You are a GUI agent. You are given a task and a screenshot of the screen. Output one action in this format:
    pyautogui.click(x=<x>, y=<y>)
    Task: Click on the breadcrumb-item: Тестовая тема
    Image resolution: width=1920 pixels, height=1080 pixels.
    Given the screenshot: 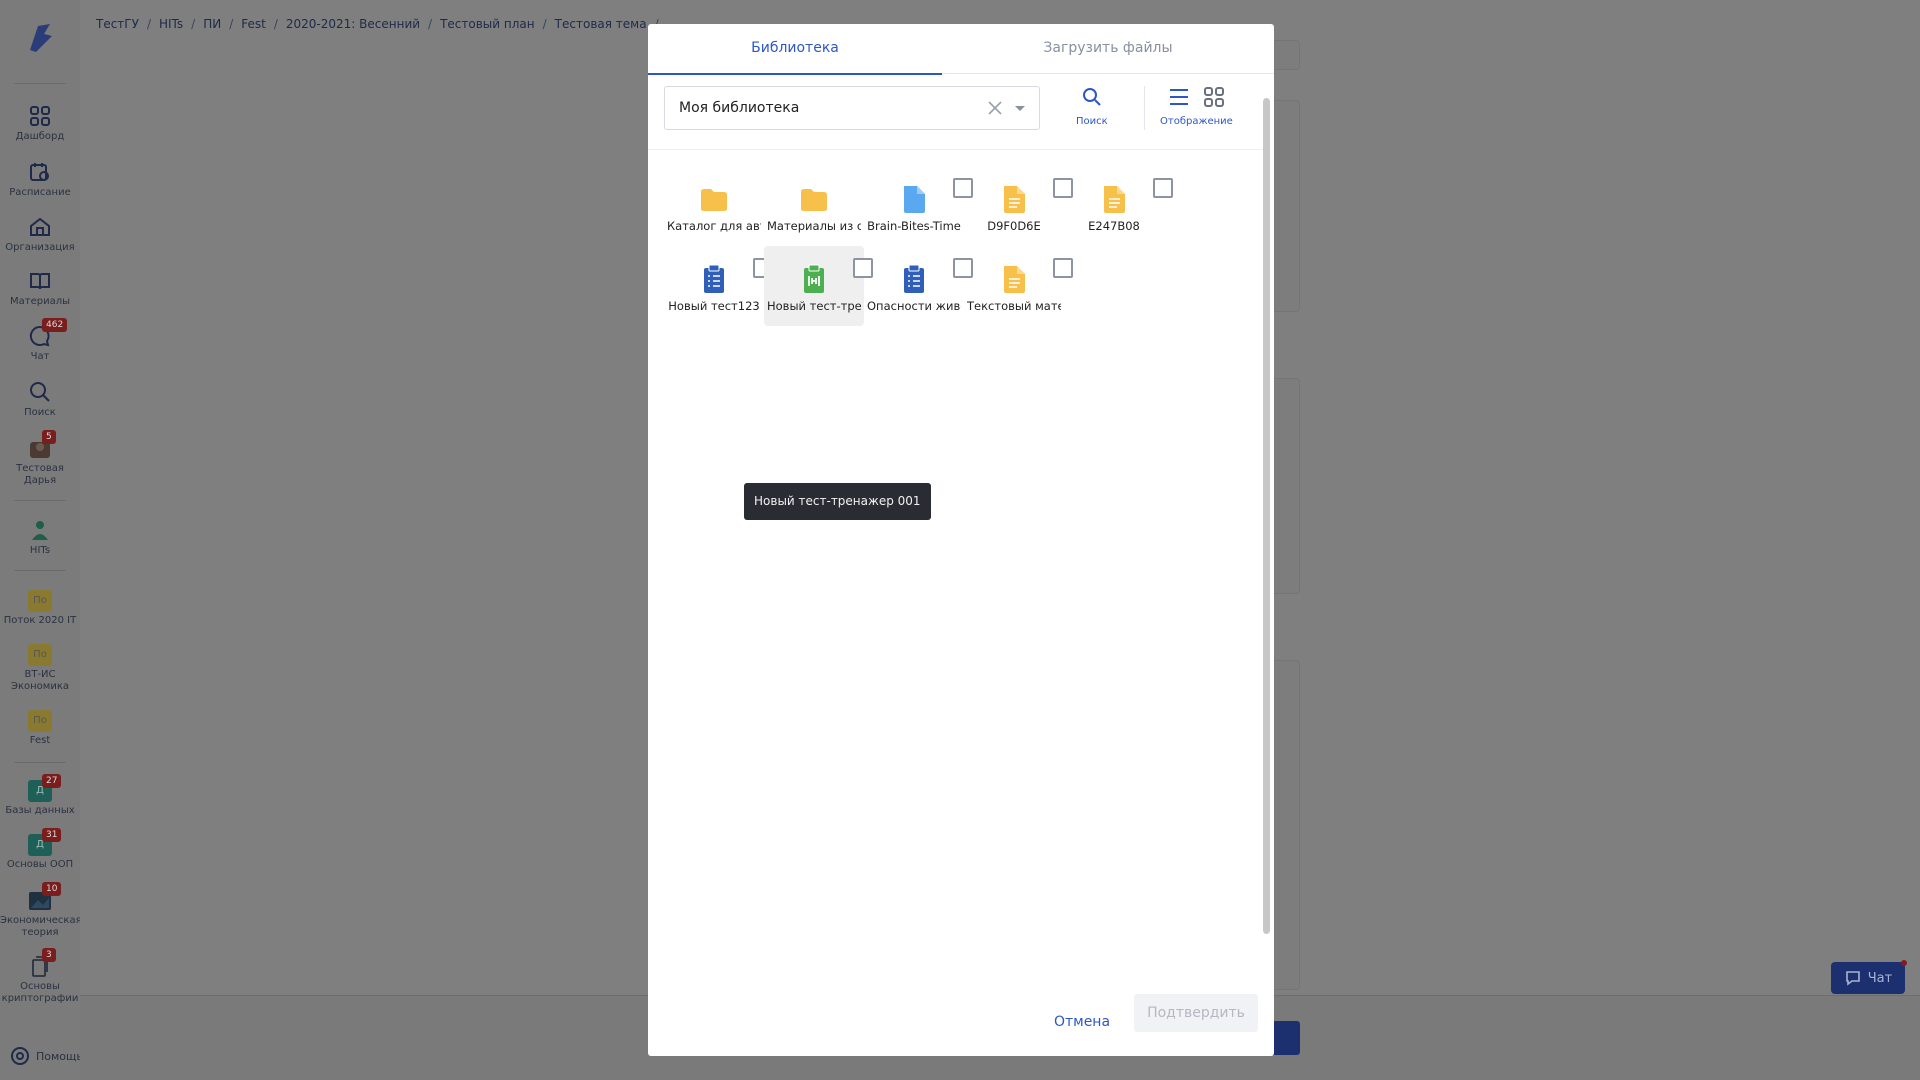 What is the action you would take?
    pyautogui.click(x=601, y=24)
    